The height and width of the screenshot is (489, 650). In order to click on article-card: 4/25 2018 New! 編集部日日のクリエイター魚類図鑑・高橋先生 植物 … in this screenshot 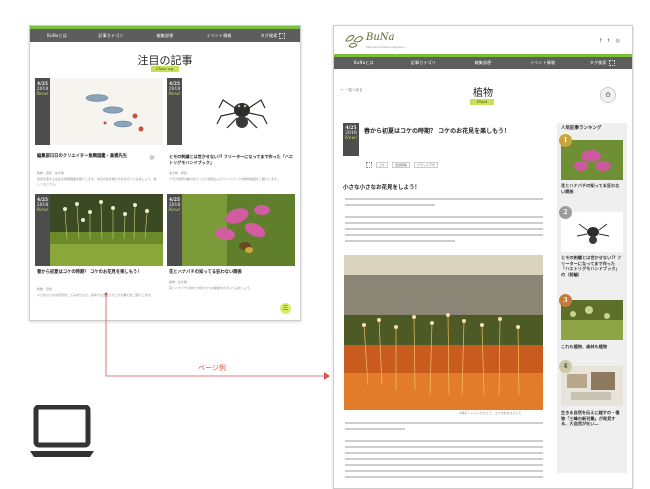, I will do `click(99, 133)`.